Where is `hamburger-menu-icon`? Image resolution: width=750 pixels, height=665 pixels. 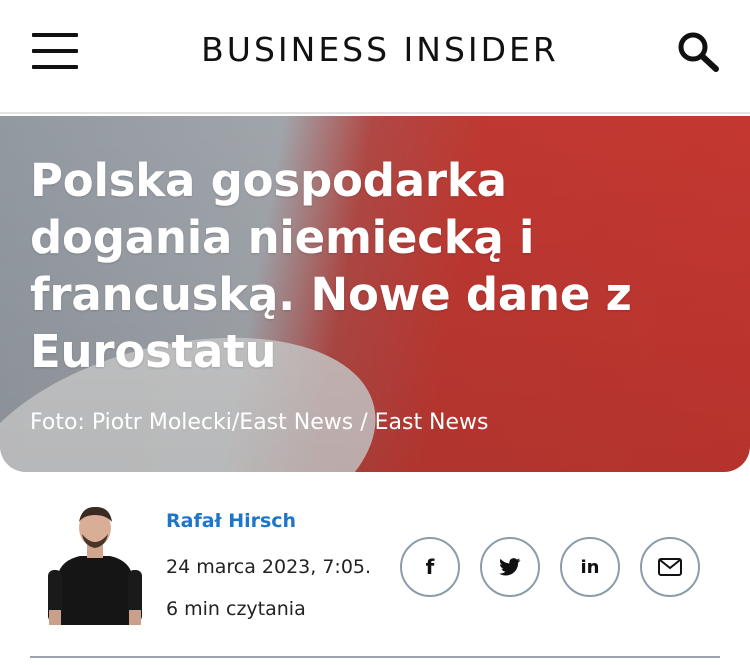
hamburger-menu-icon is located at coordinates (56, 52).